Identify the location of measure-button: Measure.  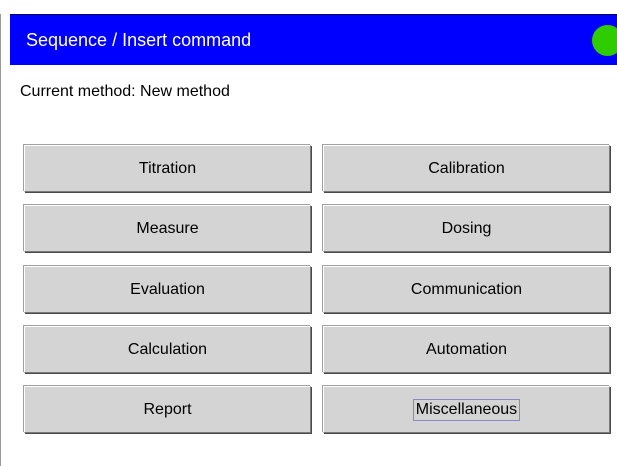
(167, 228).